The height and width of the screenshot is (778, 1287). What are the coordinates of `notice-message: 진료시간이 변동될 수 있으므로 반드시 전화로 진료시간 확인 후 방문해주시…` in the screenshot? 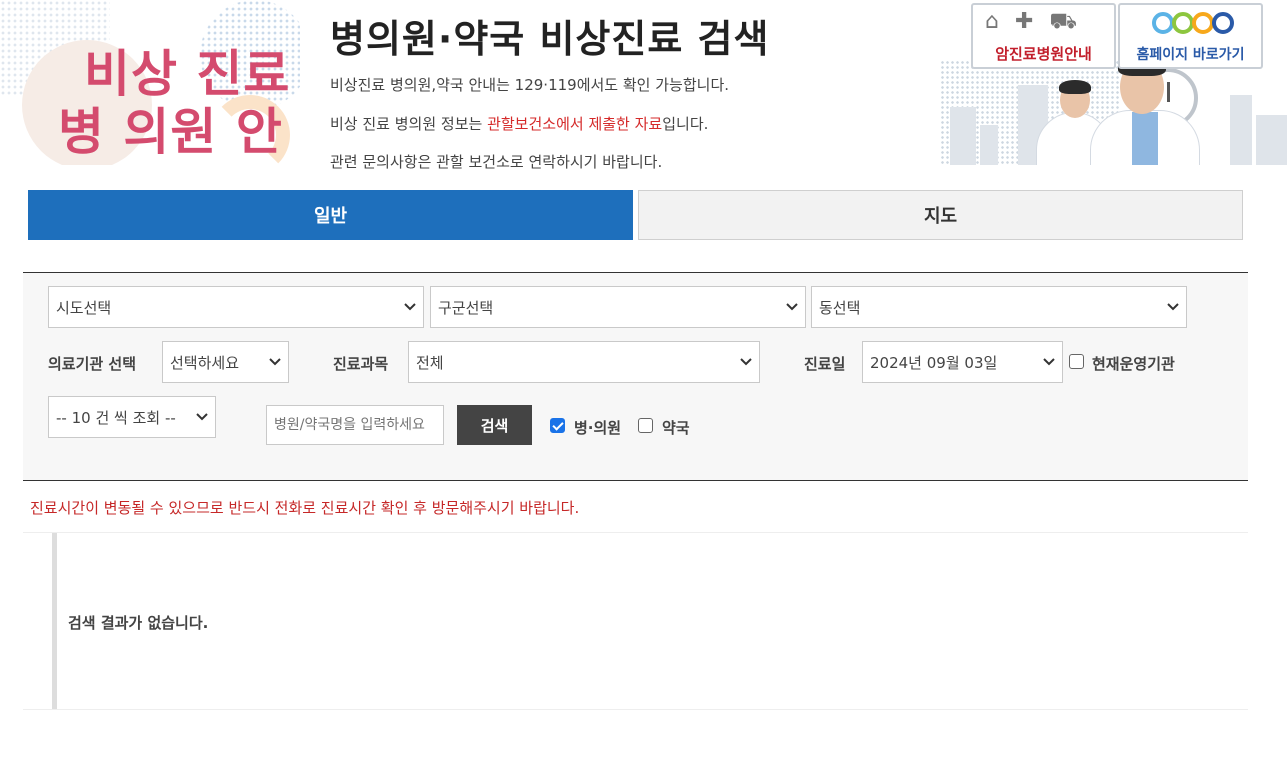 It's located at (305, 508).